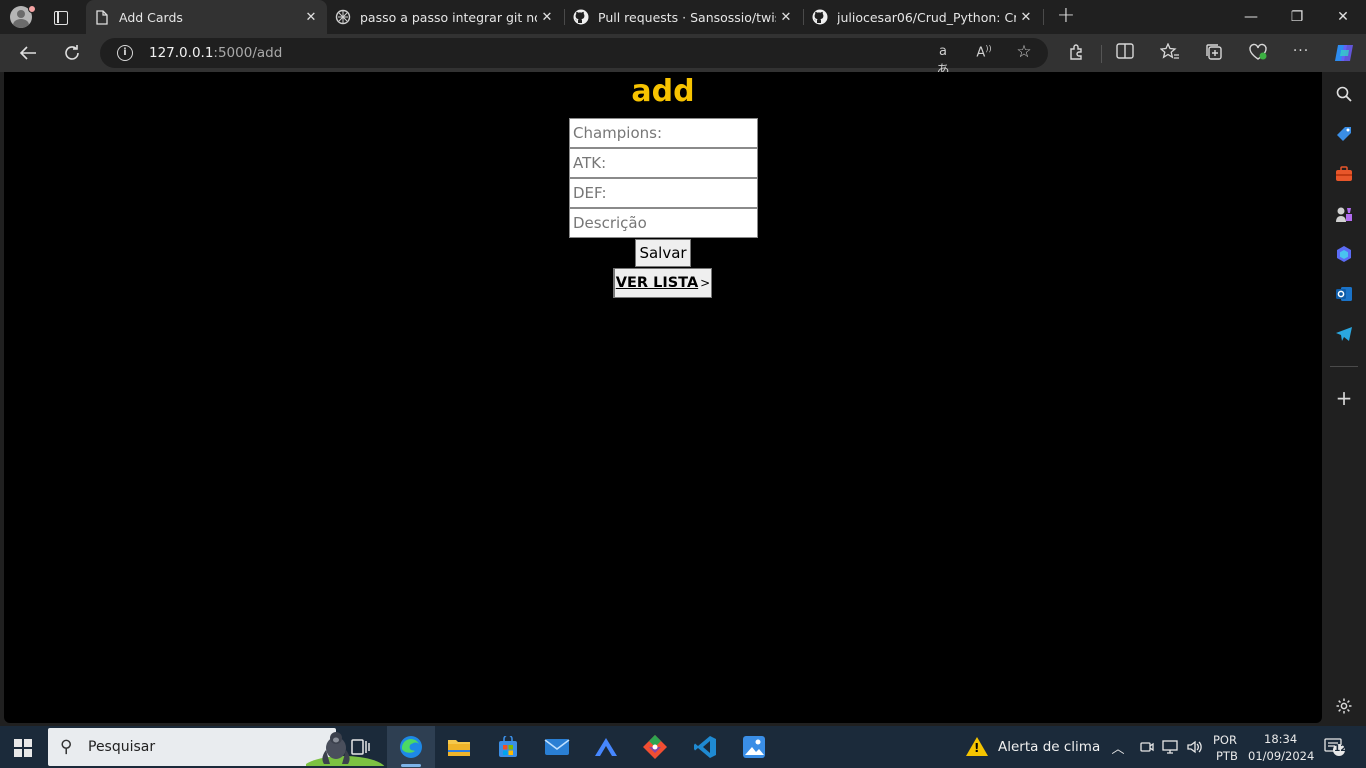  I want to click on ver-lista-link: VER LISTA, so click(657, 283).